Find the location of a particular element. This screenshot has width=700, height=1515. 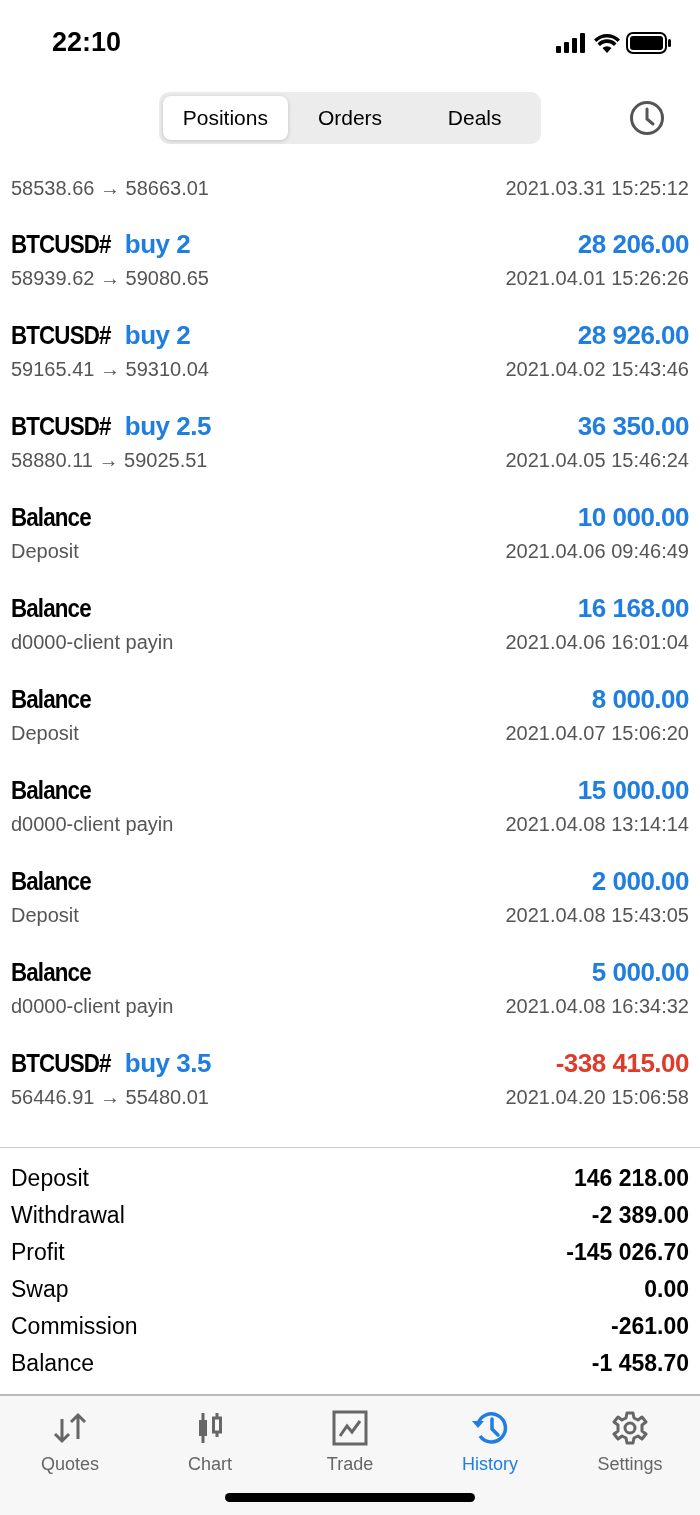

profit-amount: 36 350.00 is located at coordinates (633, 426).